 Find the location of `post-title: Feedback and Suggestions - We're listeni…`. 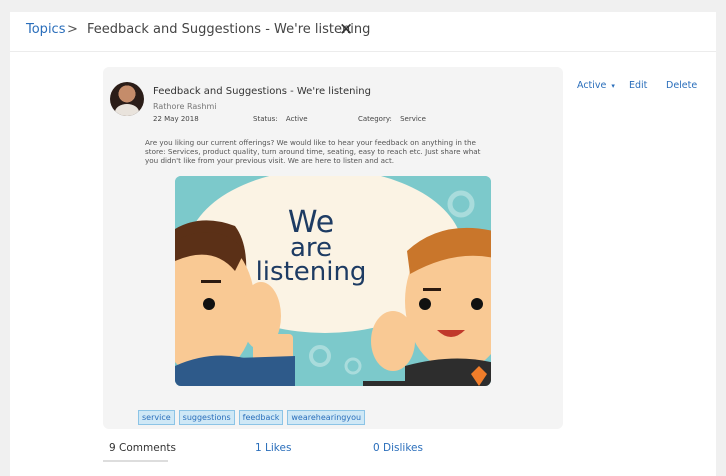

post-title: Feedback and Suggestions - We're listeni… is located at coordinates (262, 91).